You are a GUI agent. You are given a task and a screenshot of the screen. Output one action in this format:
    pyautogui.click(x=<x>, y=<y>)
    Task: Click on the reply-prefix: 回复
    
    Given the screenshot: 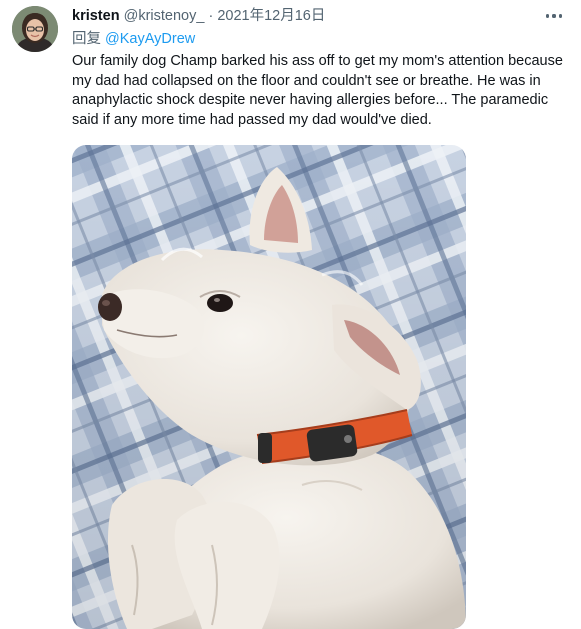 What is the action you would take?
    pyautogui.click(x=86, y=39)
    